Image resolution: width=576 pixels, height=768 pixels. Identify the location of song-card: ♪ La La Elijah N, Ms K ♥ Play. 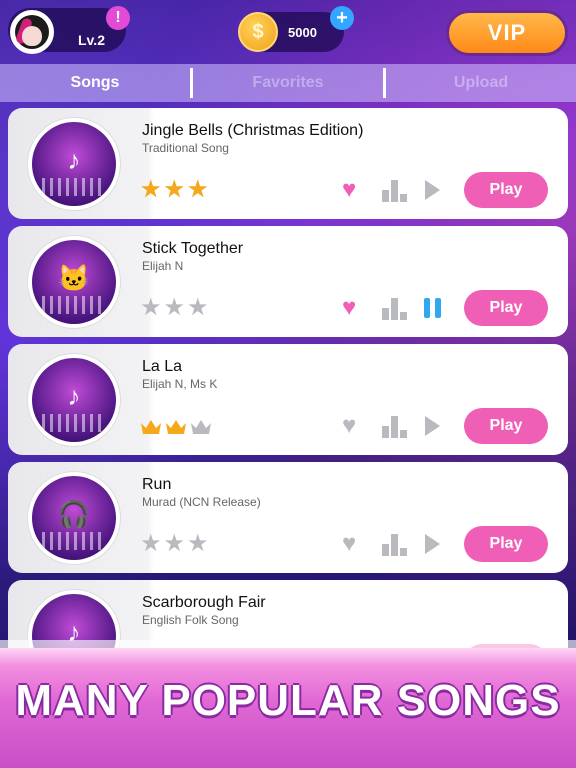
(288, 399).